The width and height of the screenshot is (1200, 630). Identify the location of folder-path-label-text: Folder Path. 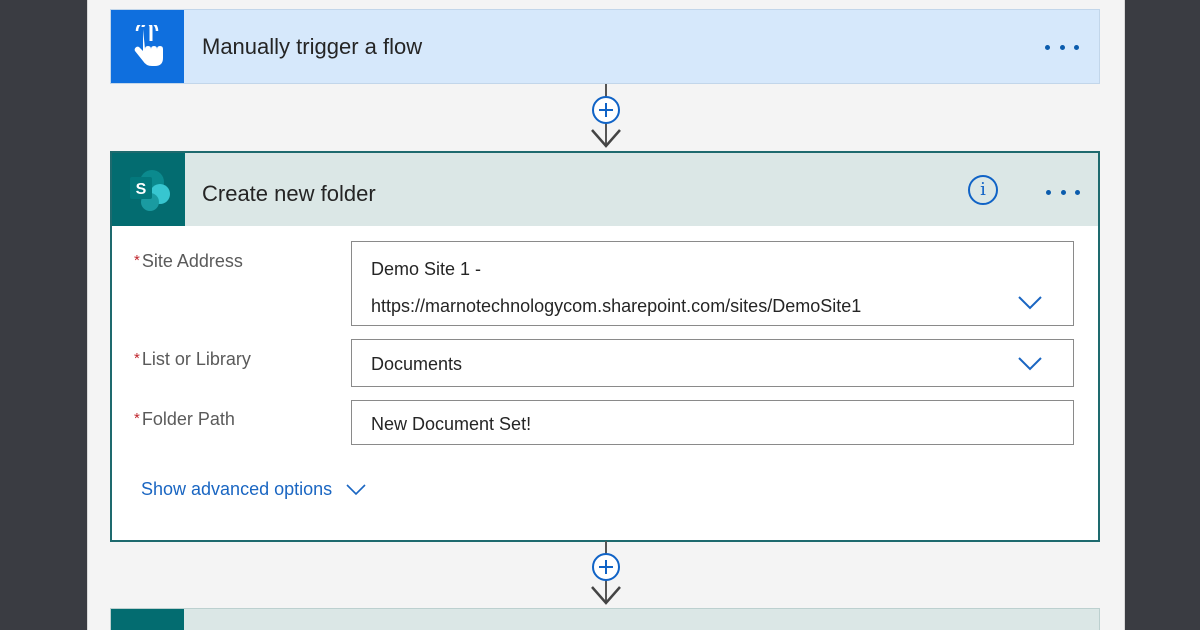
(188, 419).